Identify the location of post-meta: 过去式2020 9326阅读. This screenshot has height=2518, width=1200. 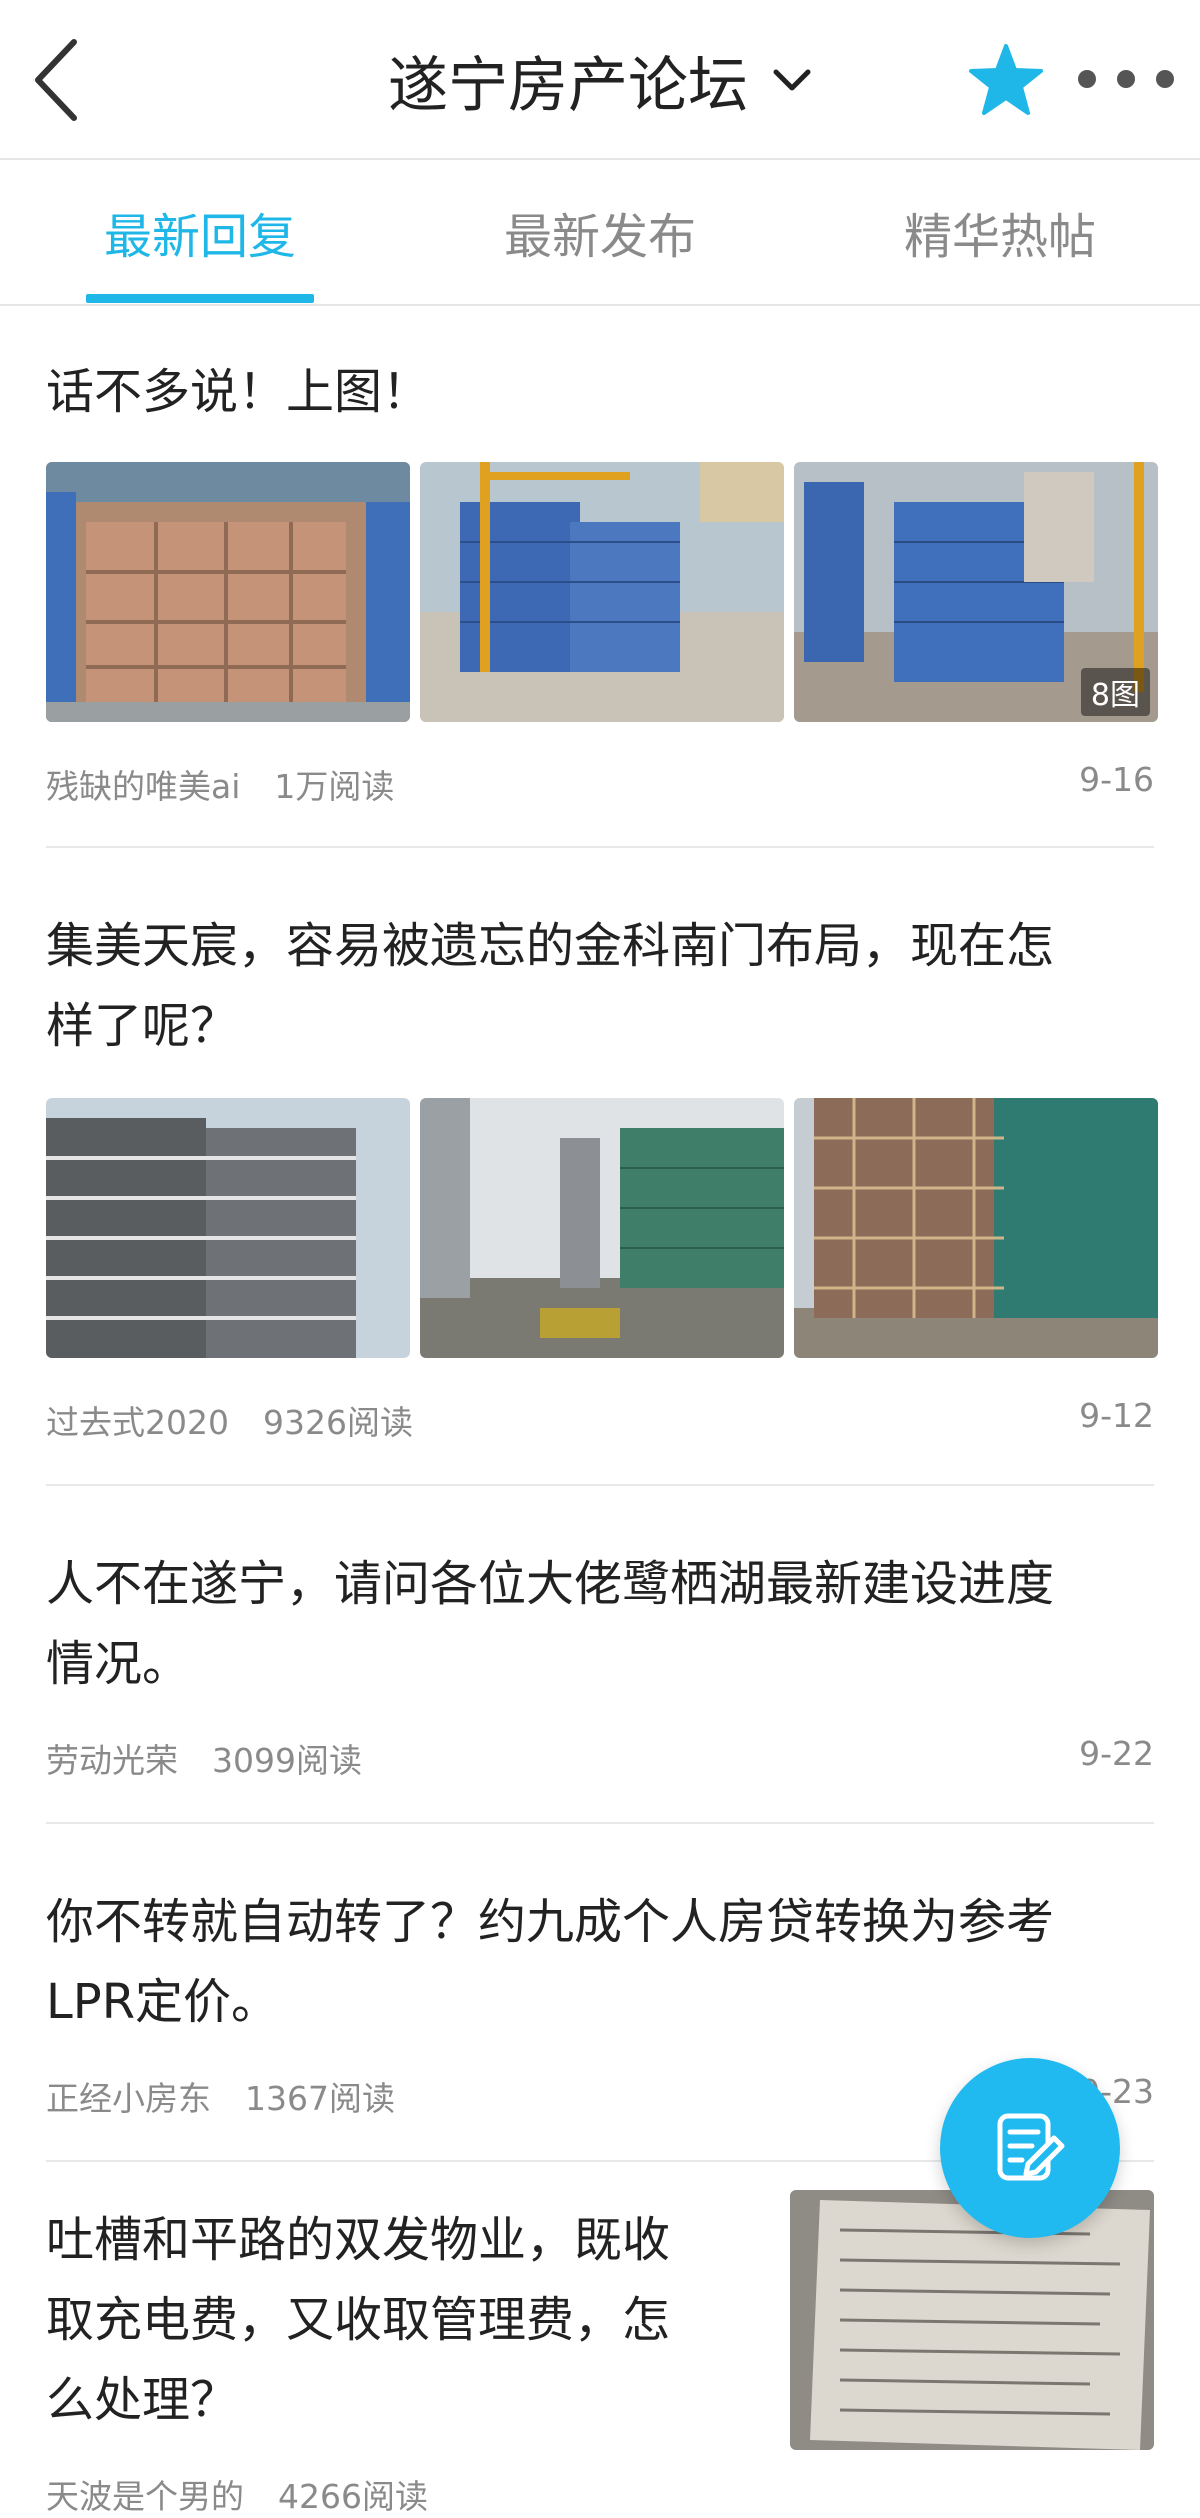
(229, 1420).